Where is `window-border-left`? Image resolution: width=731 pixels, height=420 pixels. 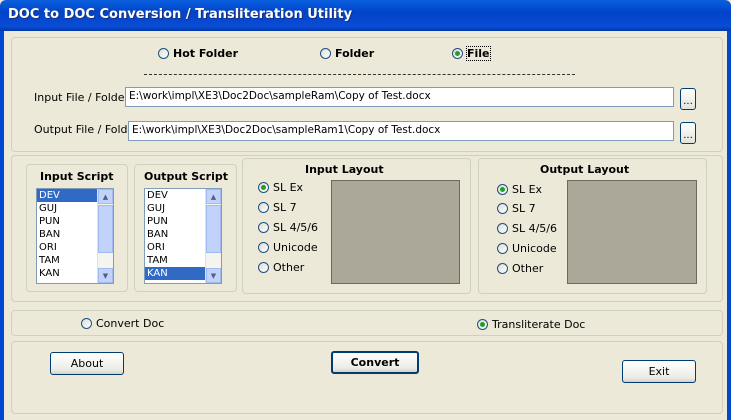 window-border-left is located at coordinates (2, 225).